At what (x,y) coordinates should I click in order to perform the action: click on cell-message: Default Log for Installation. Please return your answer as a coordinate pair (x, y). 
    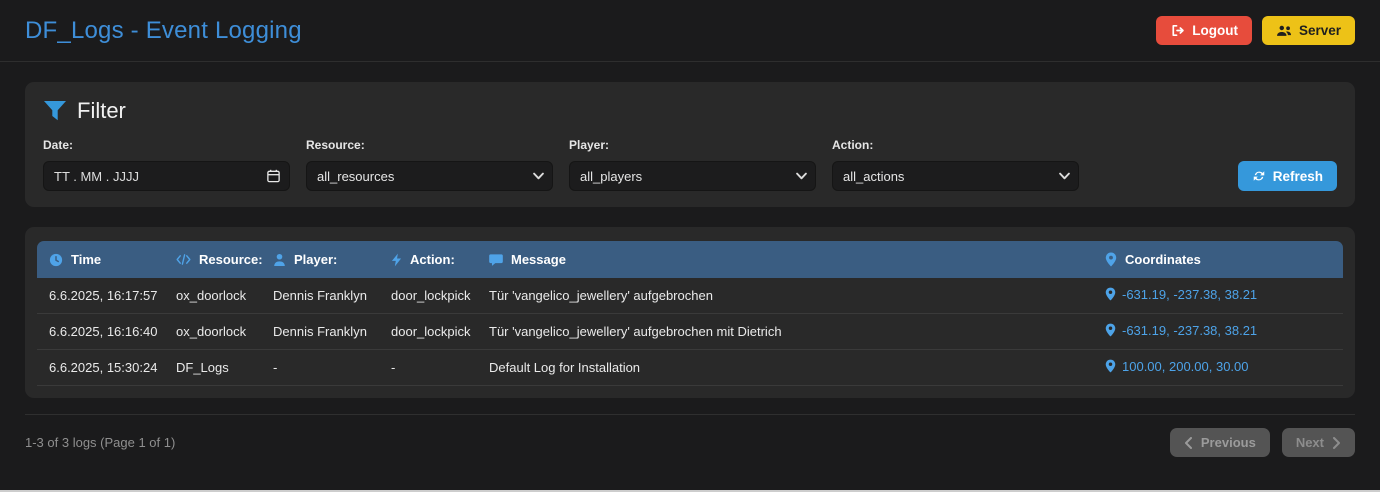
    Looking at the image, I should click on (565, 367).